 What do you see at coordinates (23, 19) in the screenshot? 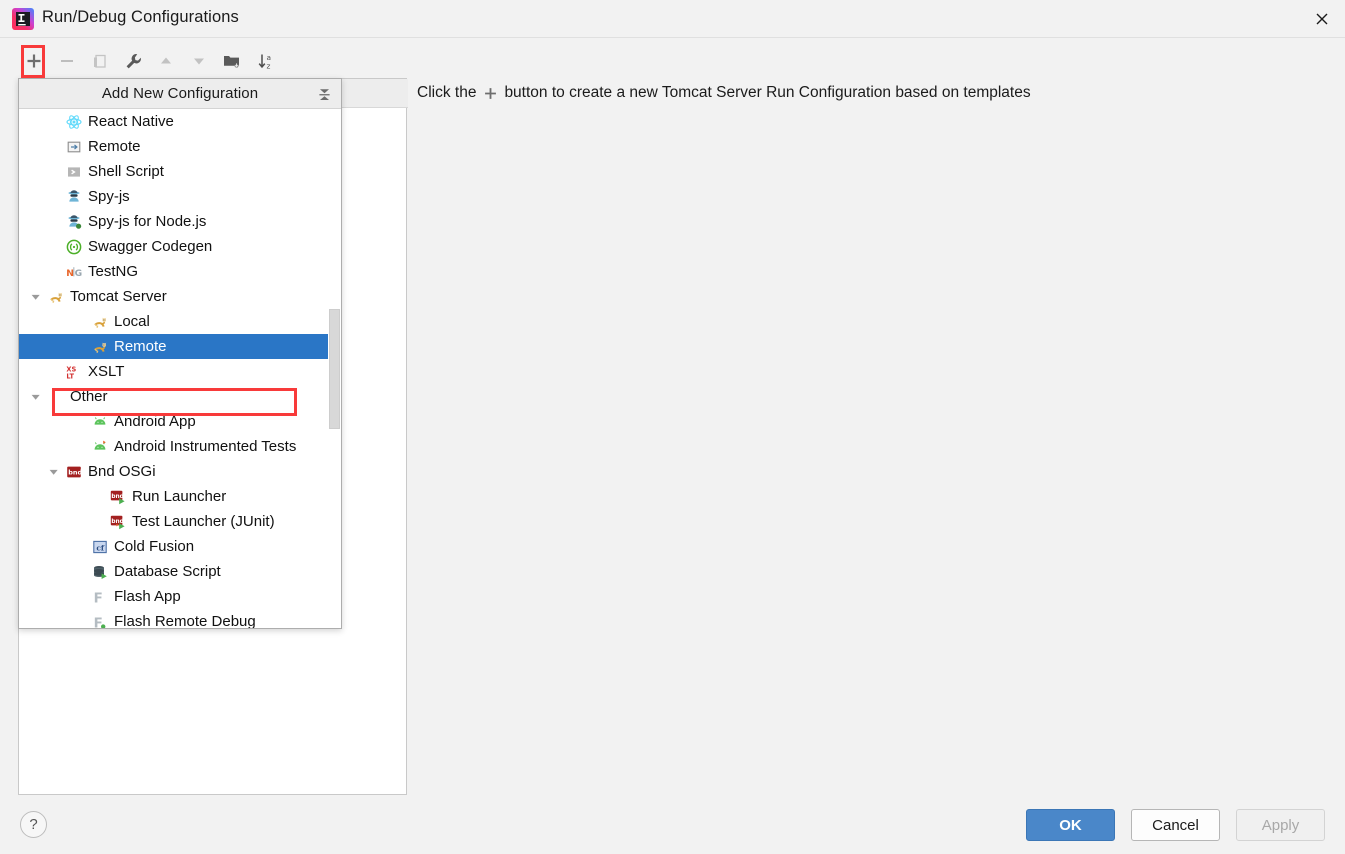
I see `intellij-idea-logo-icon` at bounding box center [23, 19].